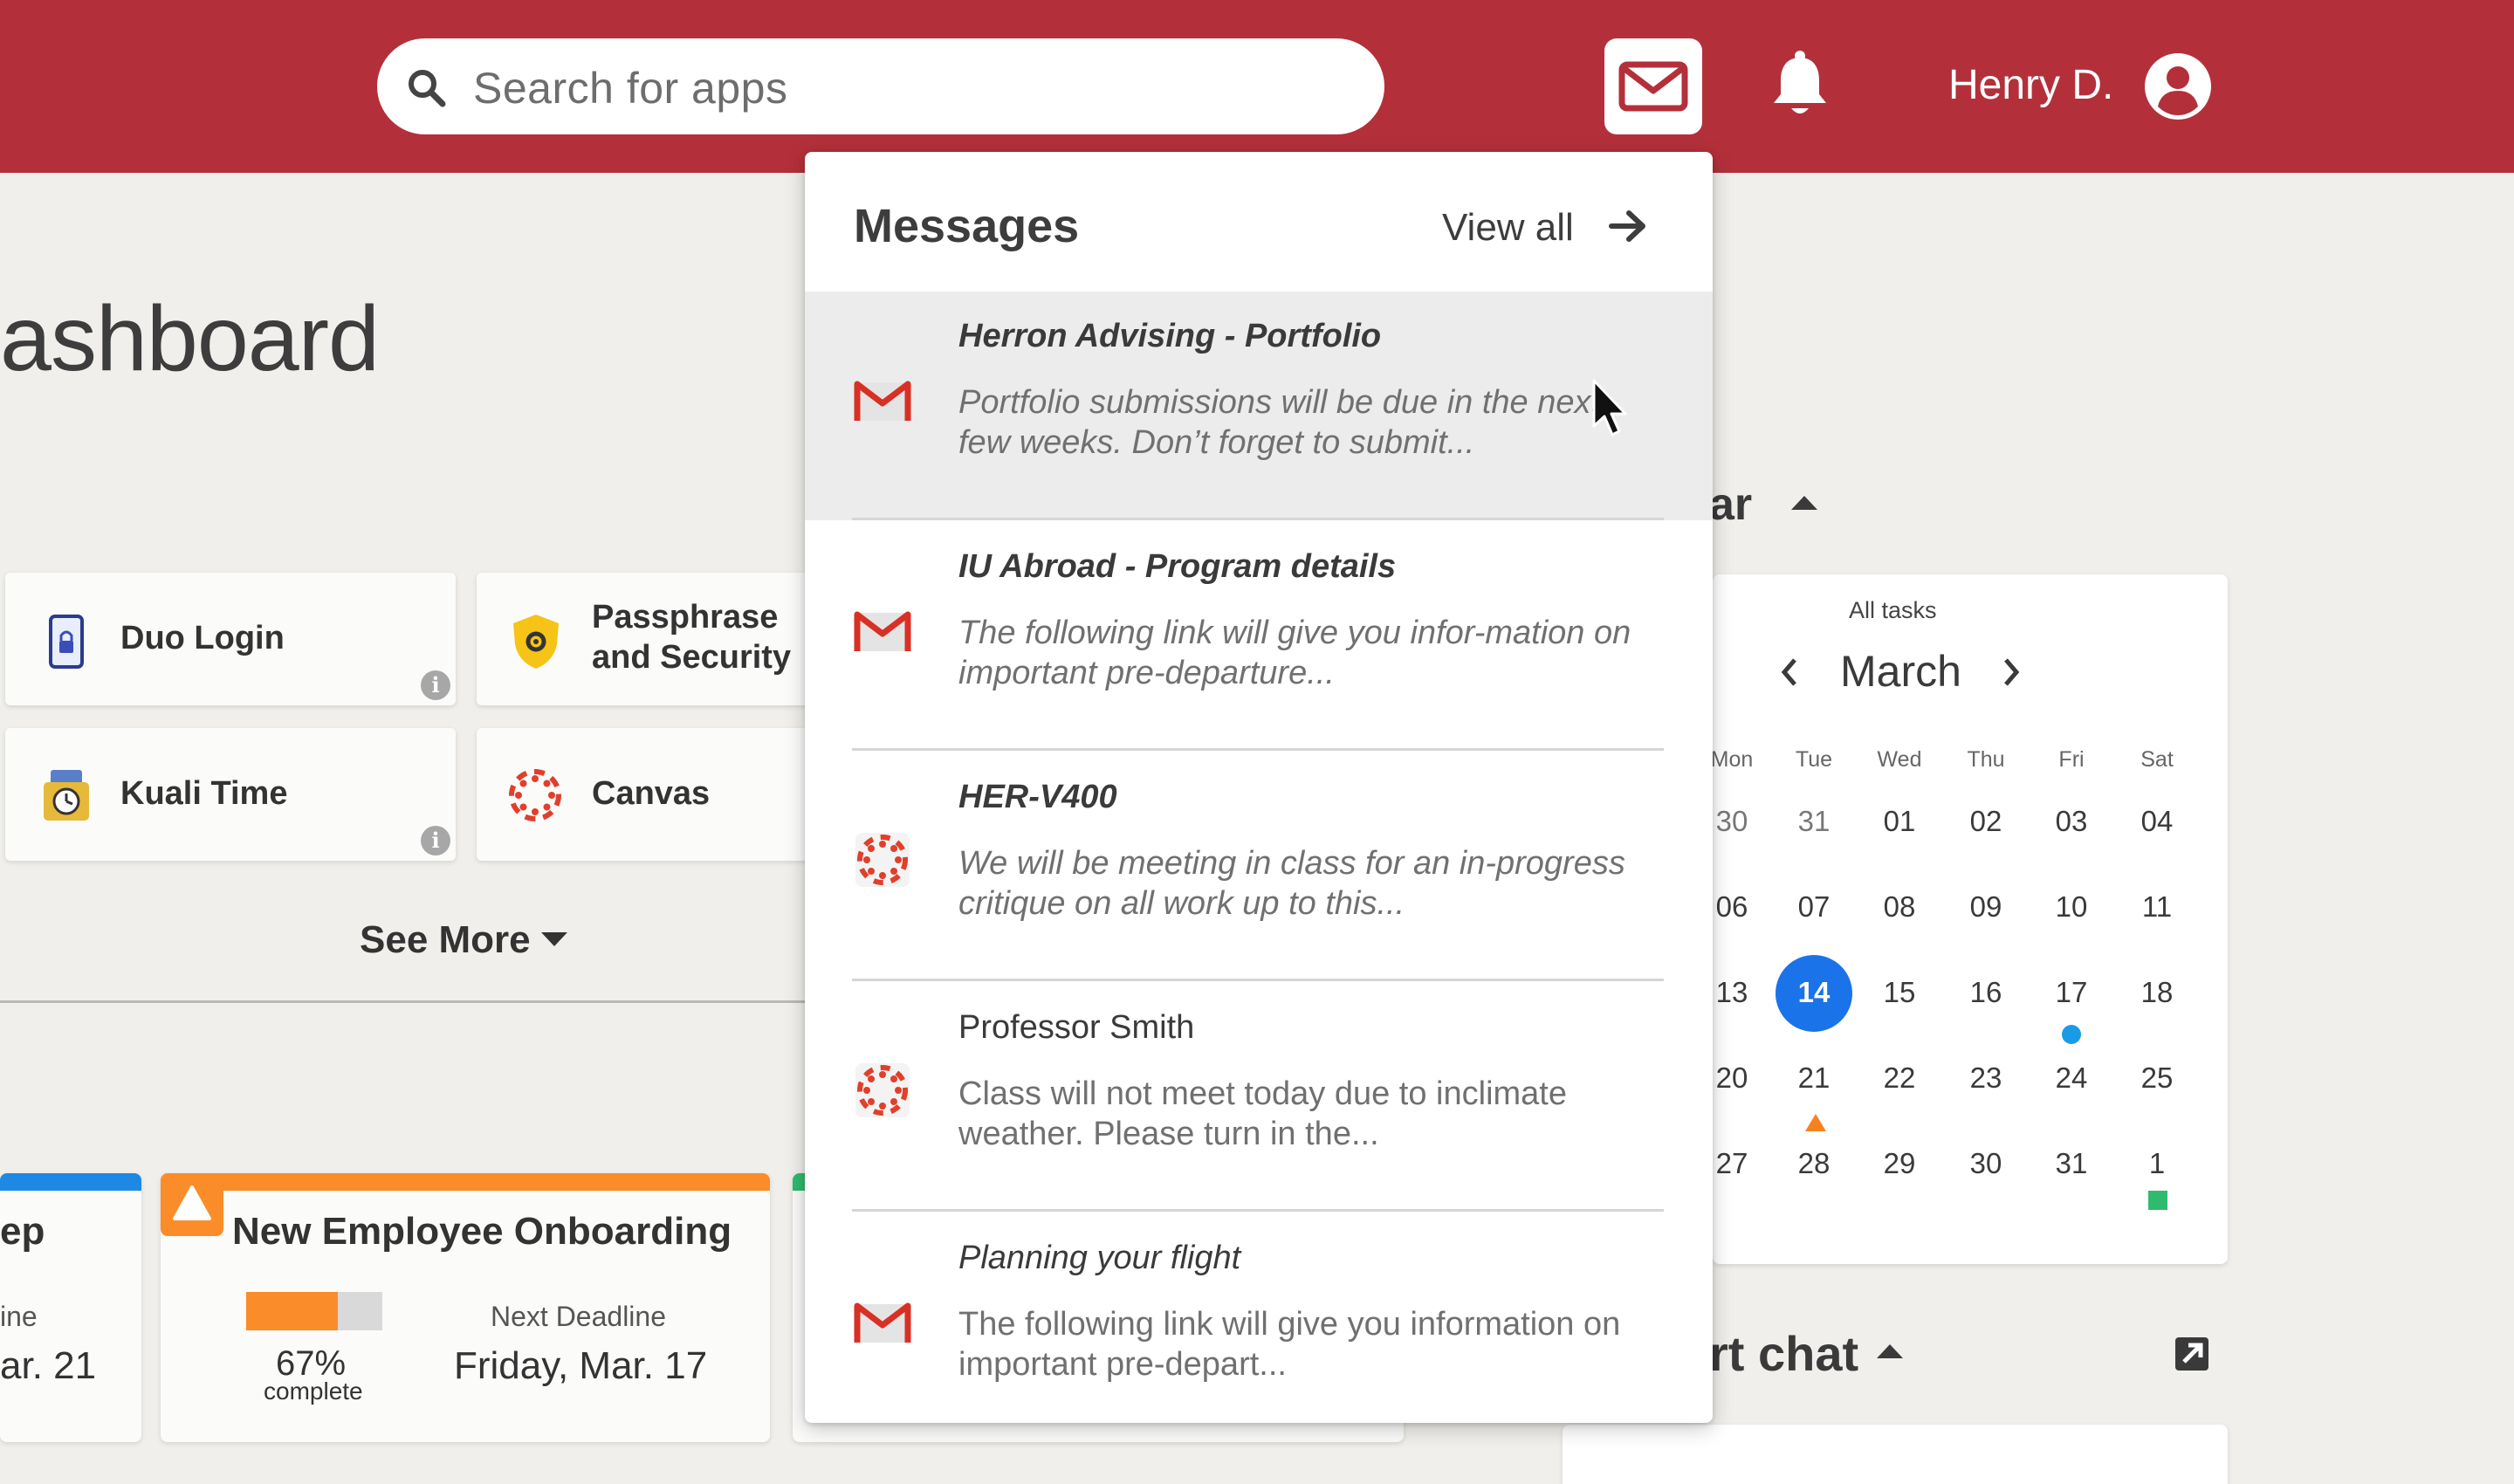 This screenshot has width=2514, height=1484. I want to click on chat-heading: rt chat, so click(1784, 1353).